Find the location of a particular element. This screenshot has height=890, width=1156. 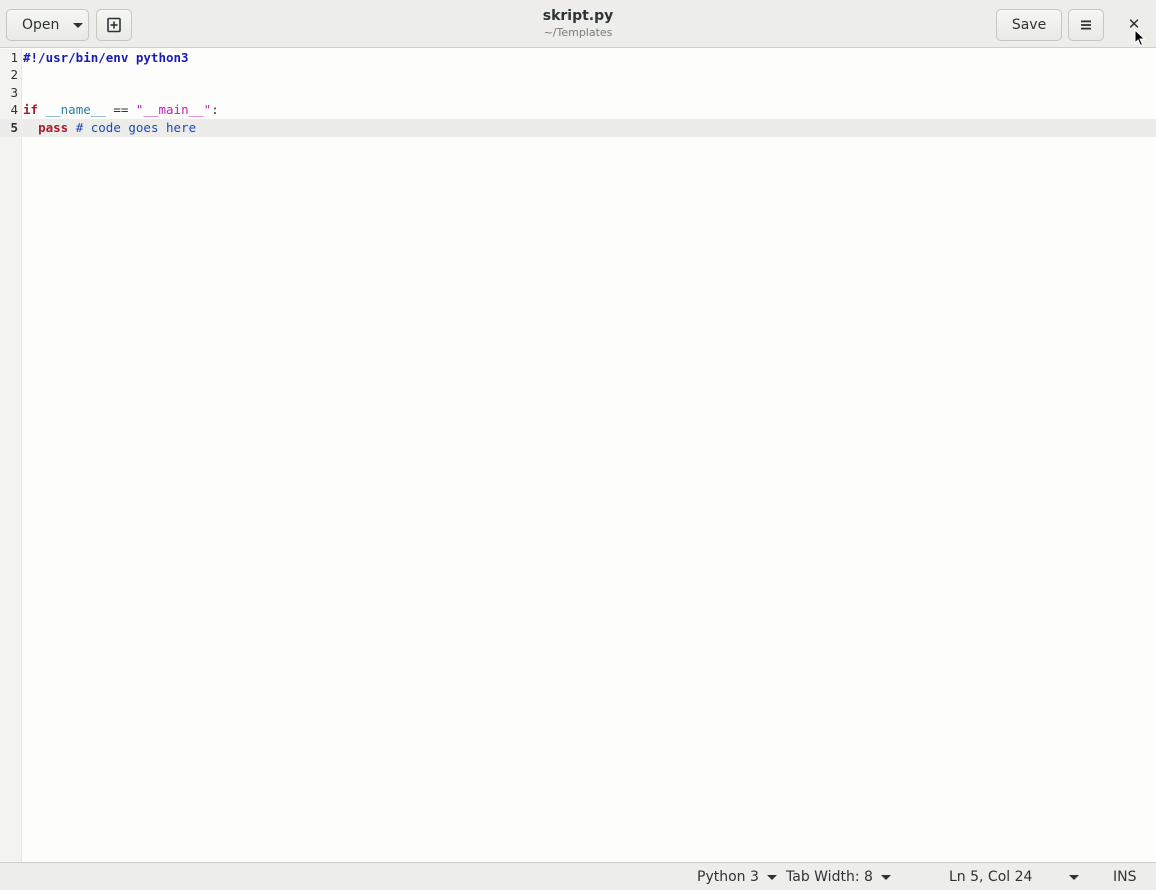

code-token: == is located at coordinates (120, 109).